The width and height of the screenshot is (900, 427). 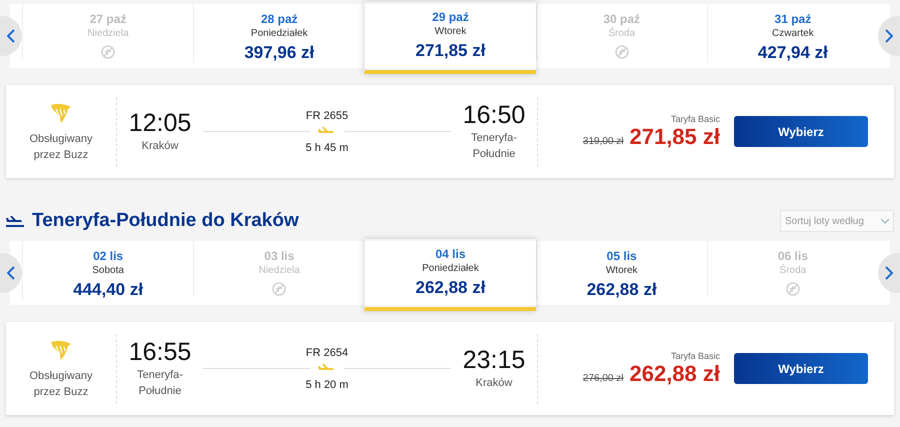 I want to click on date-label: 02 lis, so click(x=108, y=256).